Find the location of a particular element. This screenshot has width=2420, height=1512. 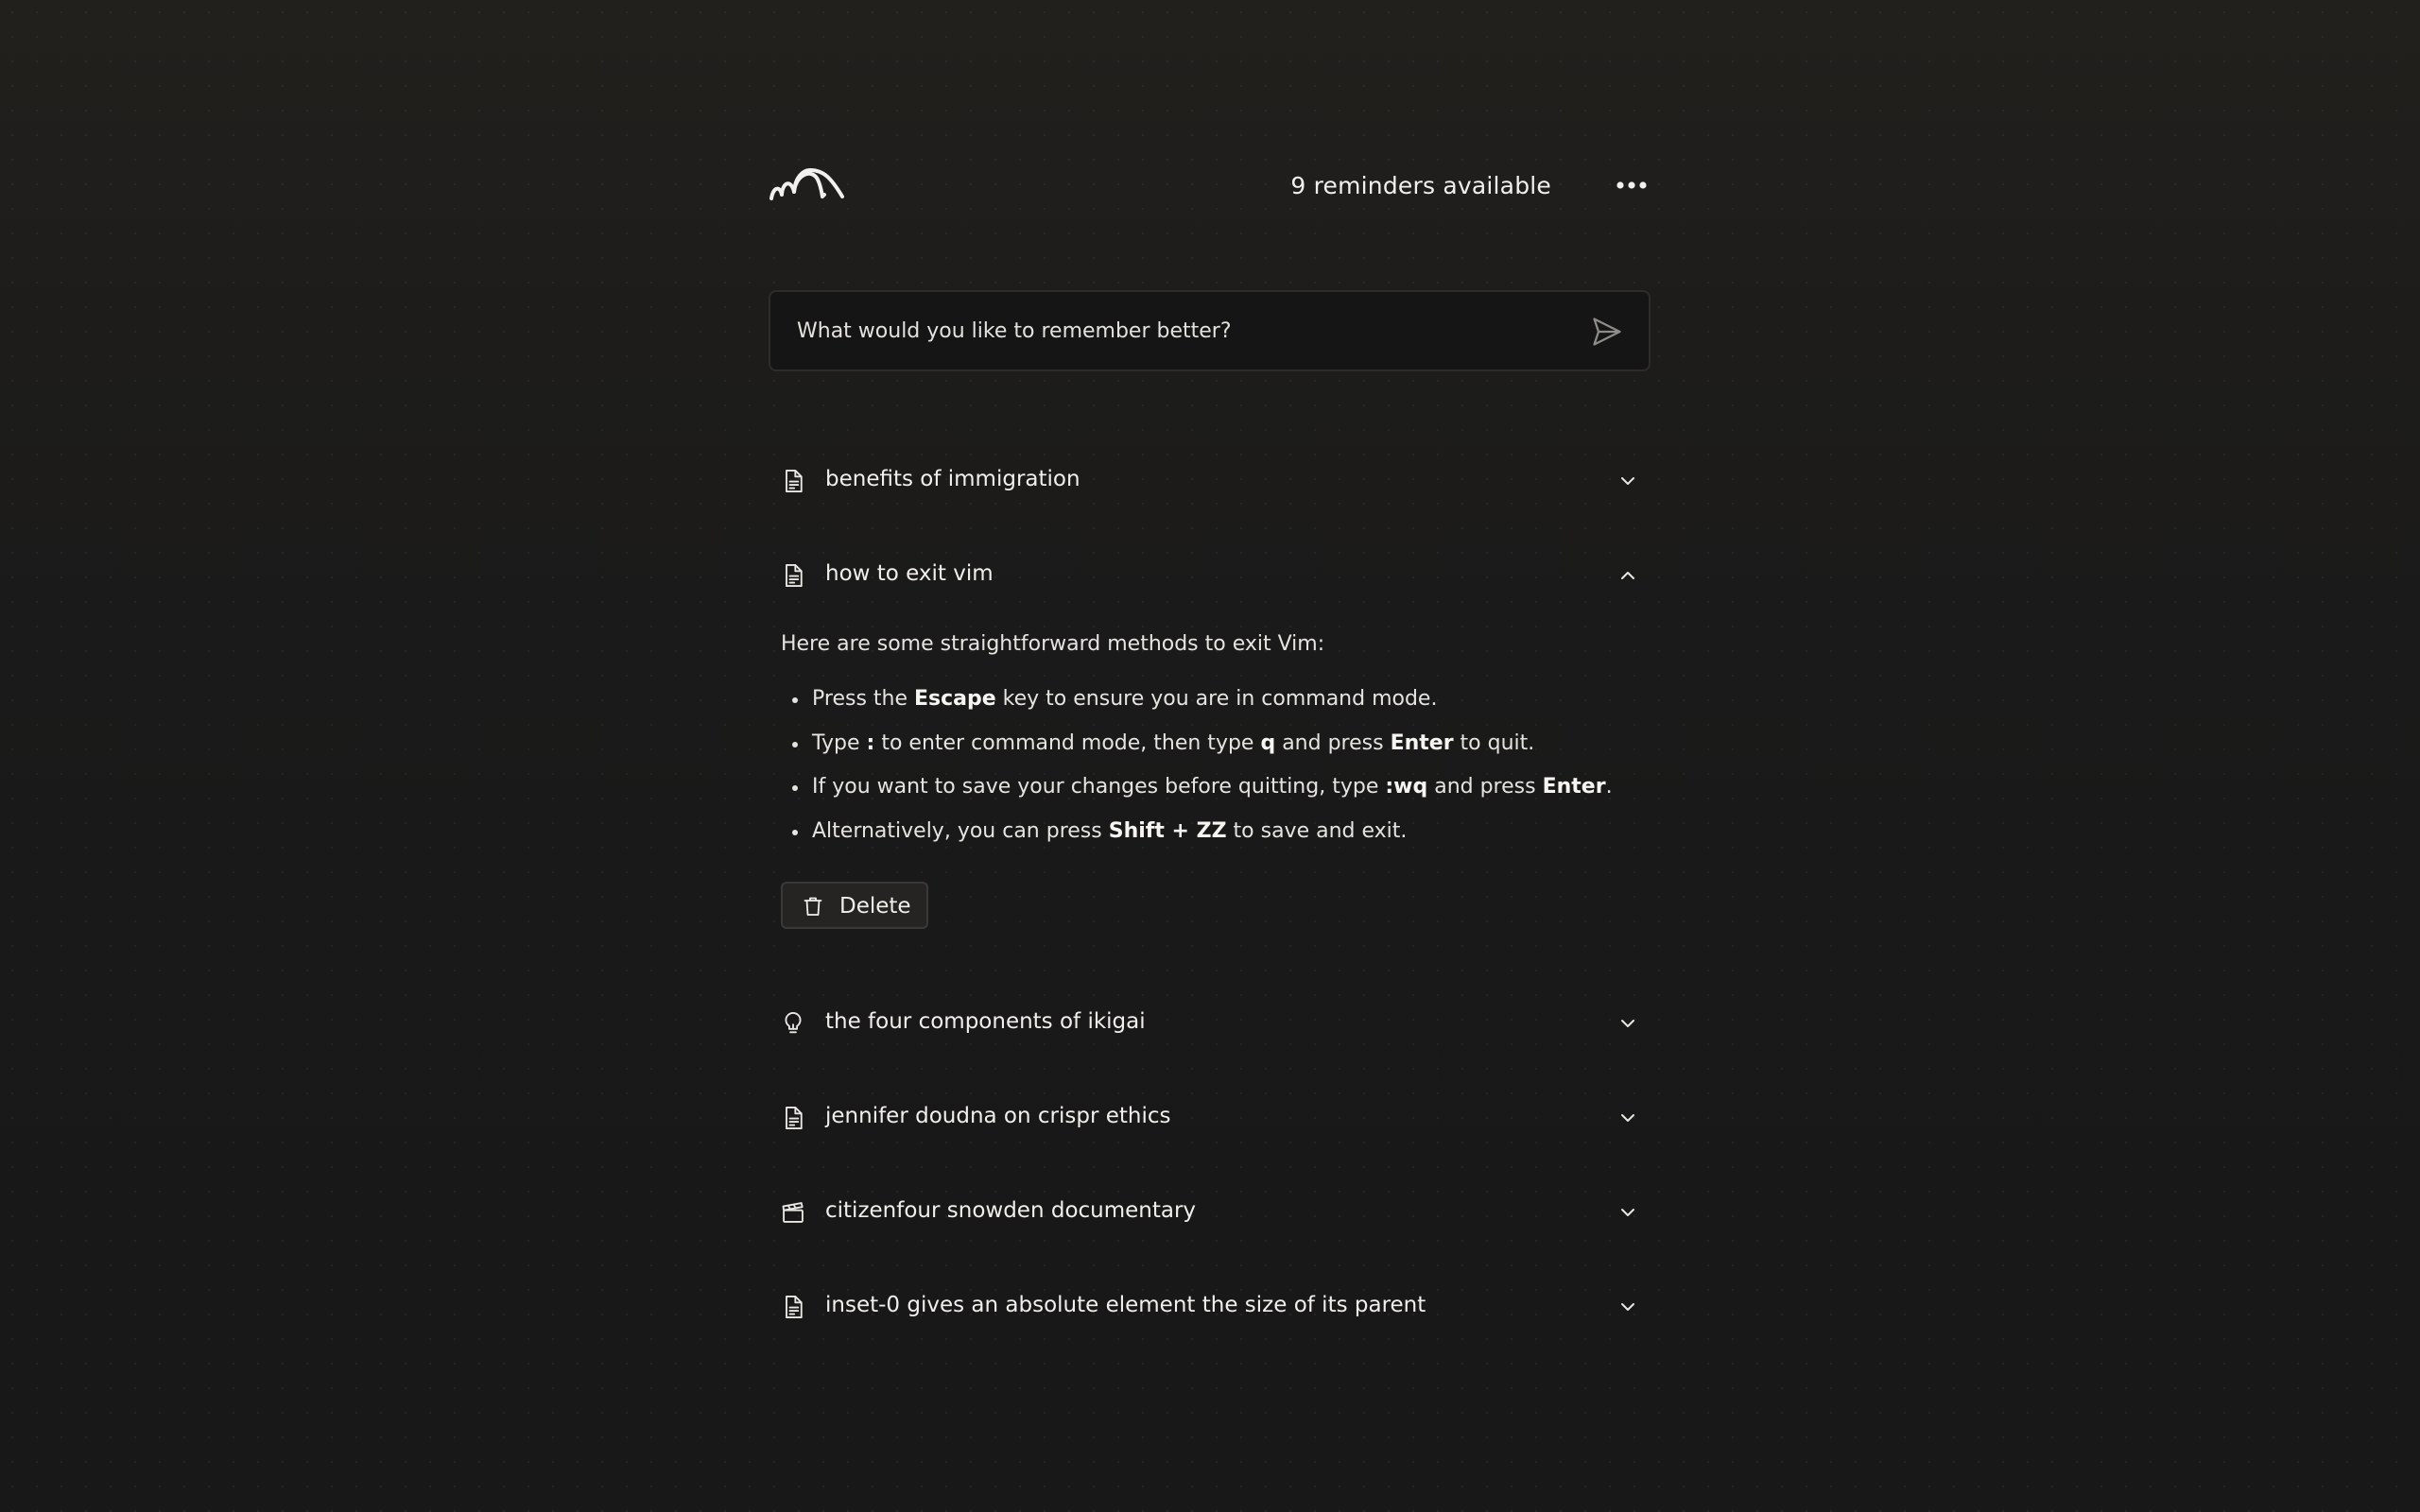

trash-icon is located at coordinates (813, 906).